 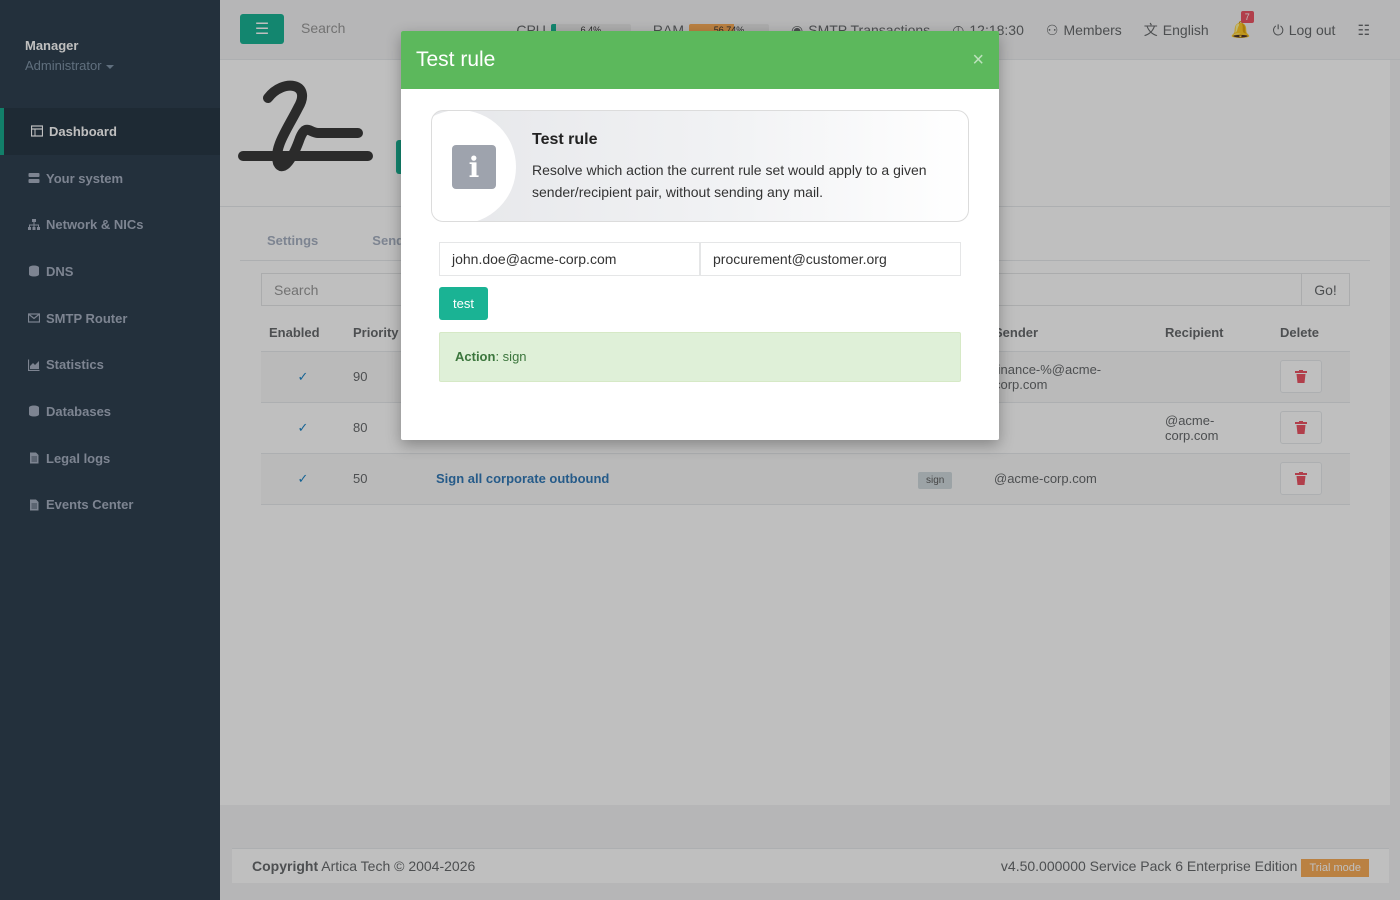 What do you see at coordinates (463, 303) in the screenshot?
I see `test-button: test` at bounding box center [463, 303].